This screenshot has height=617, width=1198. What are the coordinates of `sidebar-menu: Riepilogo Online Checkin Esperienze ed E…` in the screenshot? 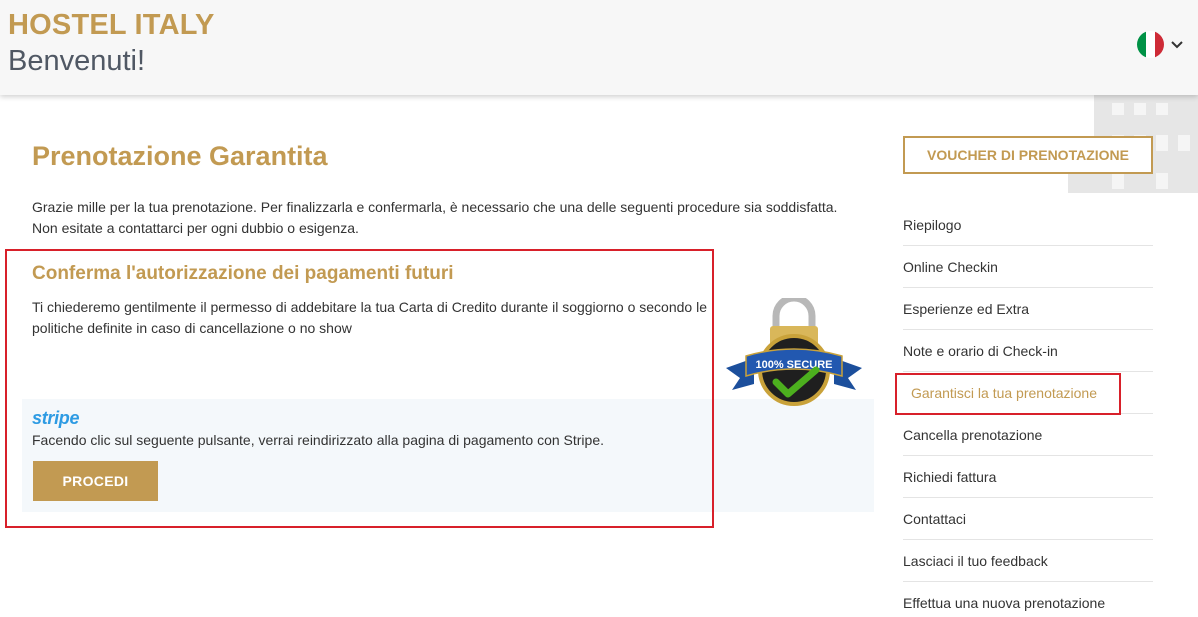 It's located at (1028, 410).